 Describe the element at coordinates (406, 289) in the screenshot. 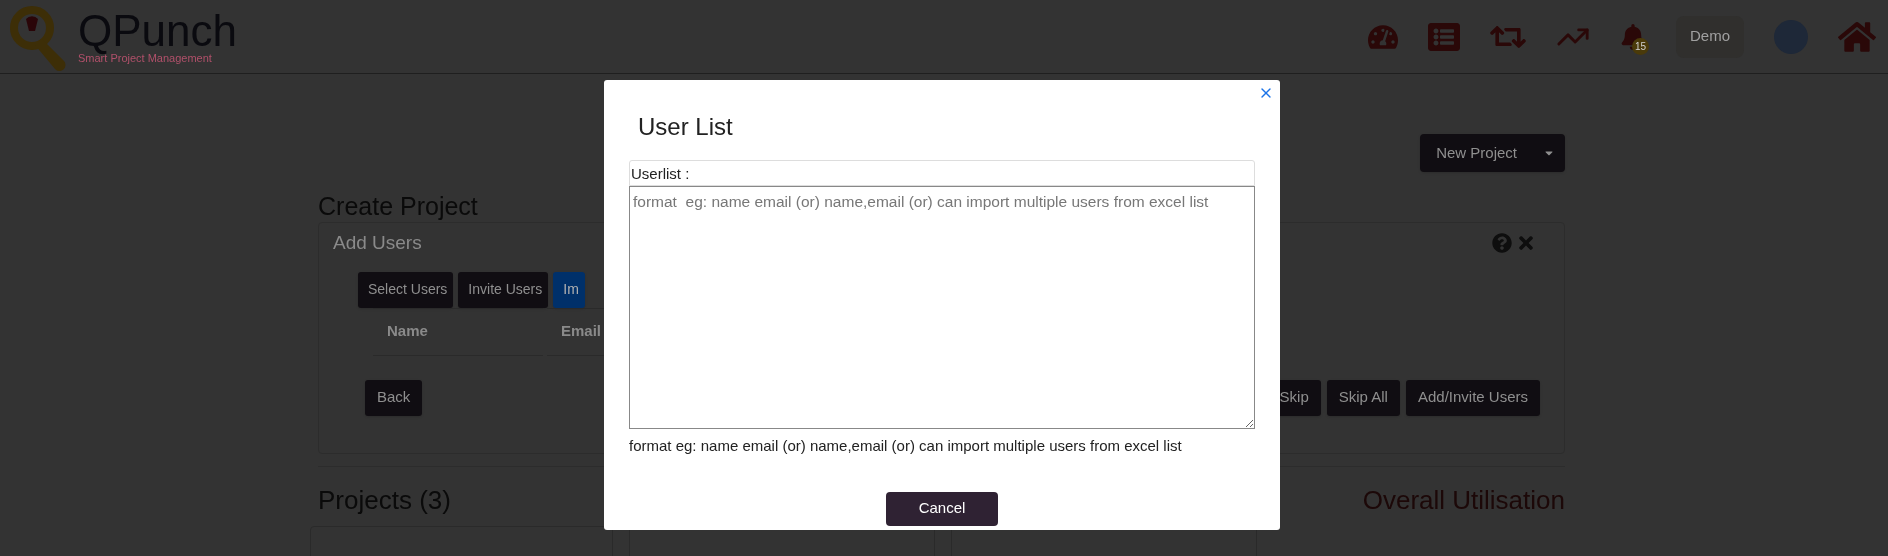

I see `tab: Select Users` at that location.